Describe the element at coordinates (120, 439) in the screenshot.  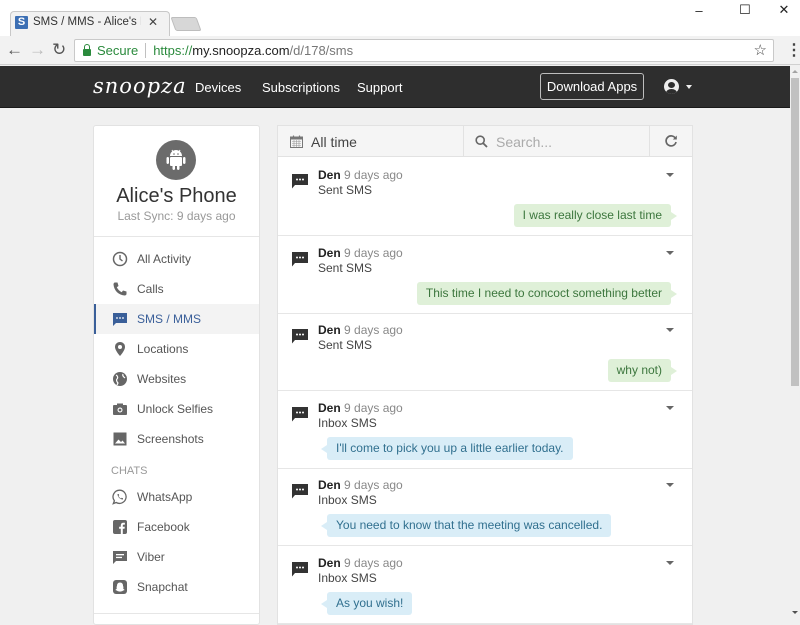
I see `image-icon` at that location.